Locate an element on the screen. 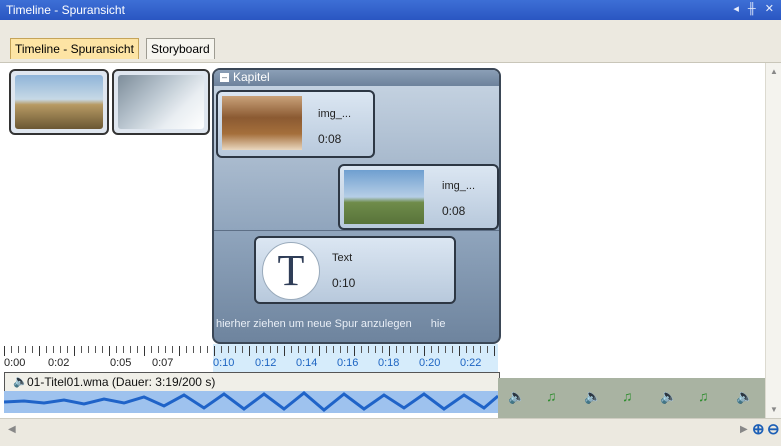  zoom-in-icon: ⊕ is located at coordinates (758, 429).